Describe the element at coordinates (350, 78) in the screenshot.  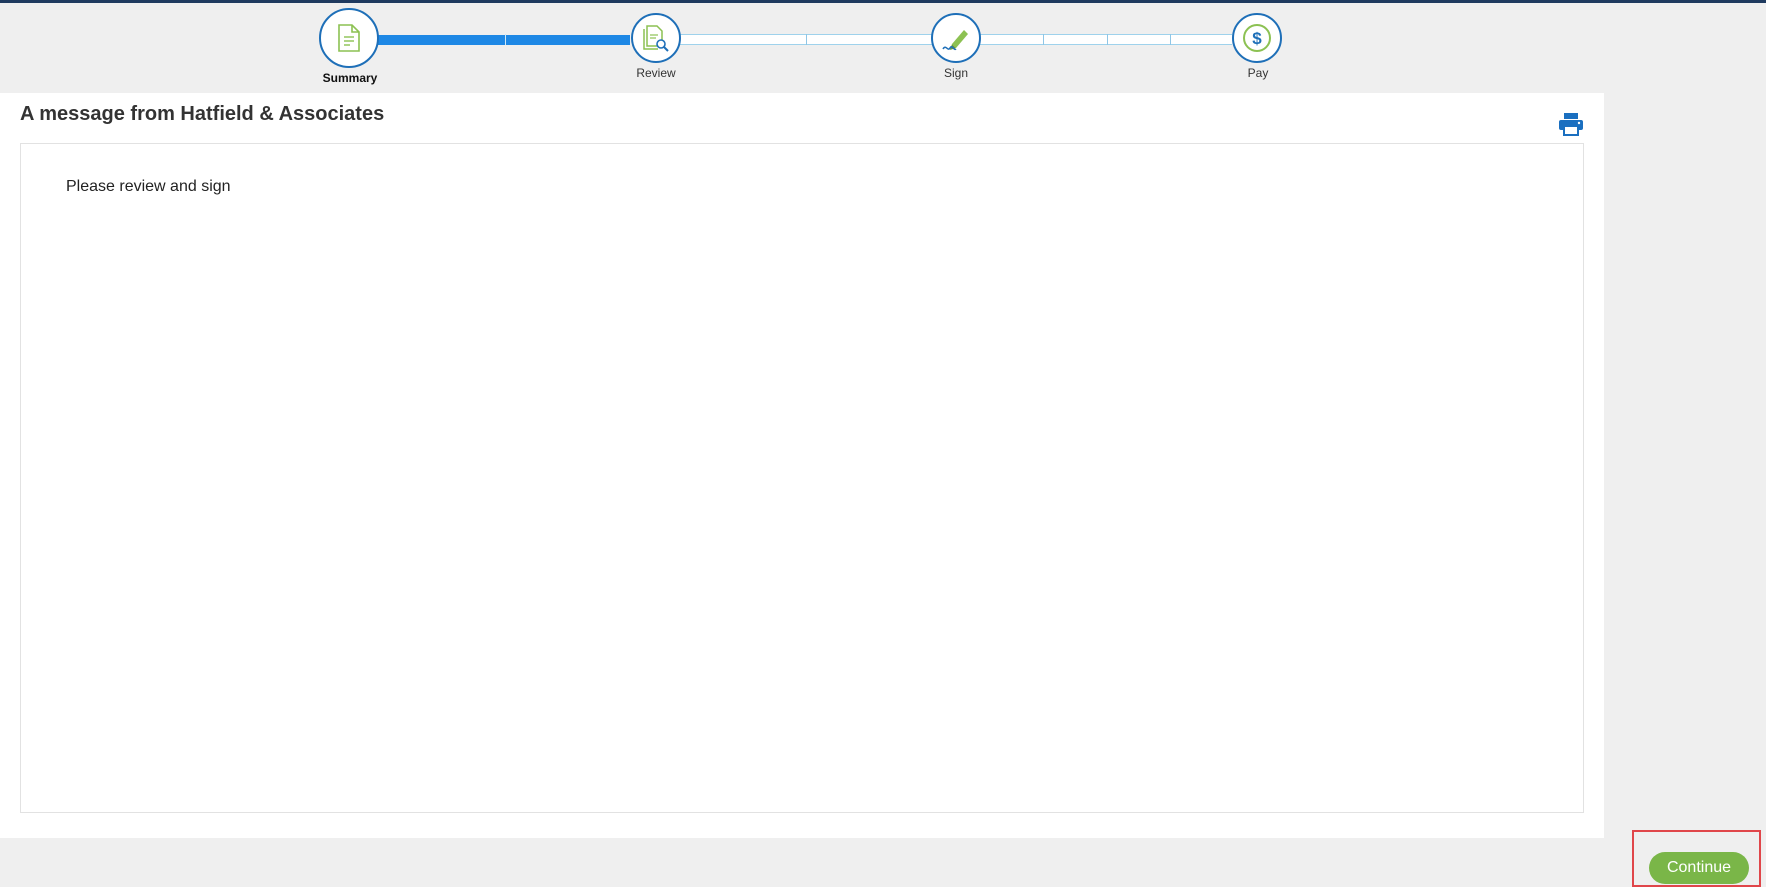
I see `step-label-summary: Summary` at that location.